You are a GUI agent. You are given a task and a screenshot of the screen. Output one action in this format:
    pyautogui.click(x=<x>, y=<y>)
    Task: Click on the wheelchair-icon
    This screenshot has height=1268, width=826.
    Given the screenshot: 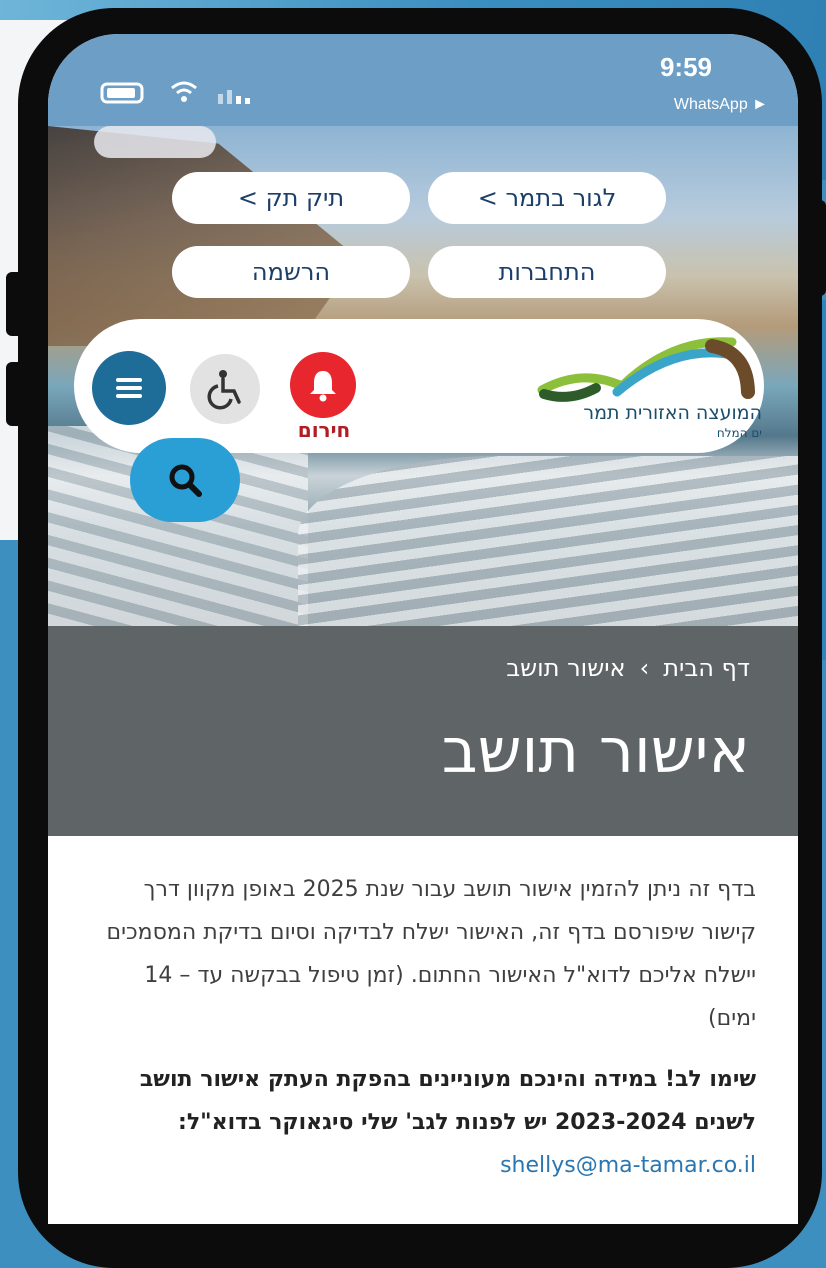 What is the action you would take?
    pyautogui.click(x=224, y=390)
    